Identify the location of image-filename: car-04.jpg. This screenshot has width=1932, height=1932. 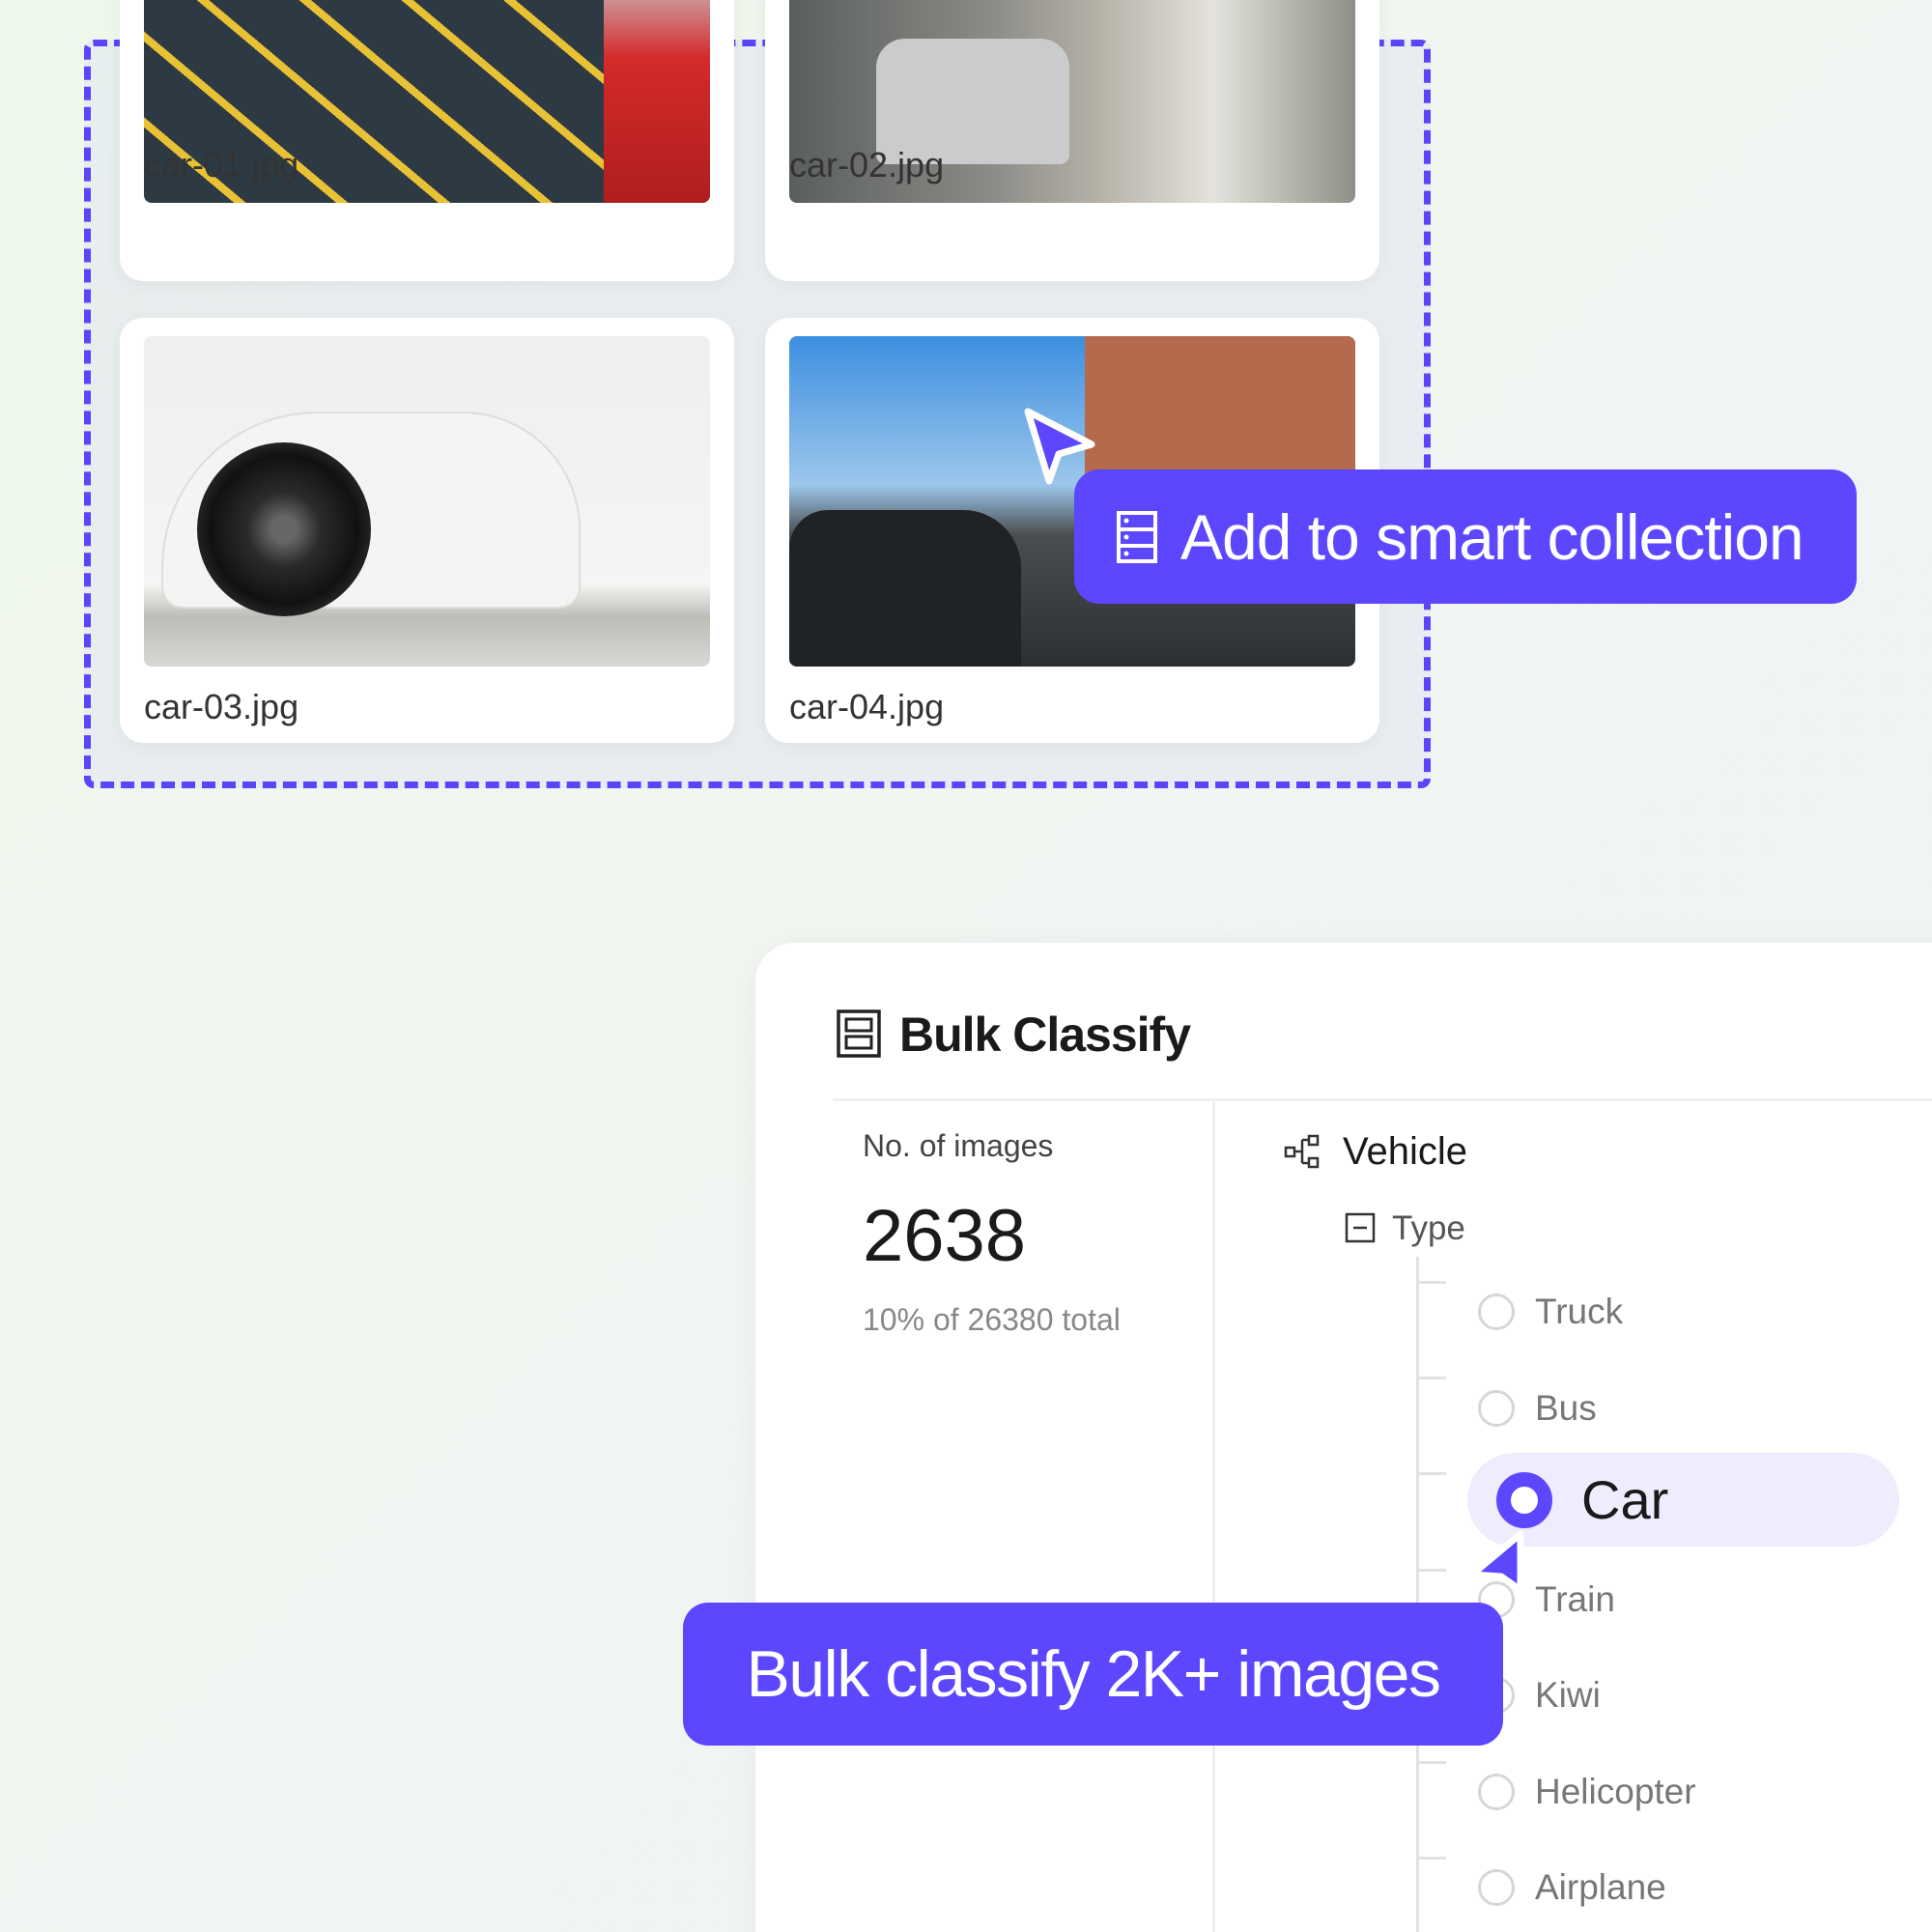
(867, 706).